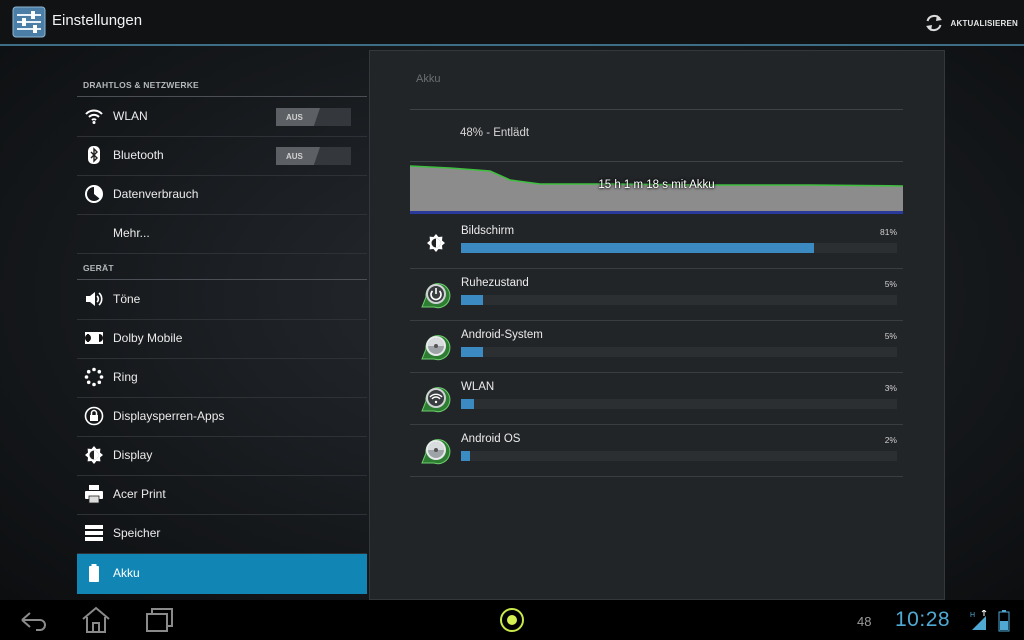 Image resolution: width=1024 pixels, height=640 pixels. Describe the element at coordinates (495, 283) in the screenshot. I see `usage-name: Ruhezustand` at that location.